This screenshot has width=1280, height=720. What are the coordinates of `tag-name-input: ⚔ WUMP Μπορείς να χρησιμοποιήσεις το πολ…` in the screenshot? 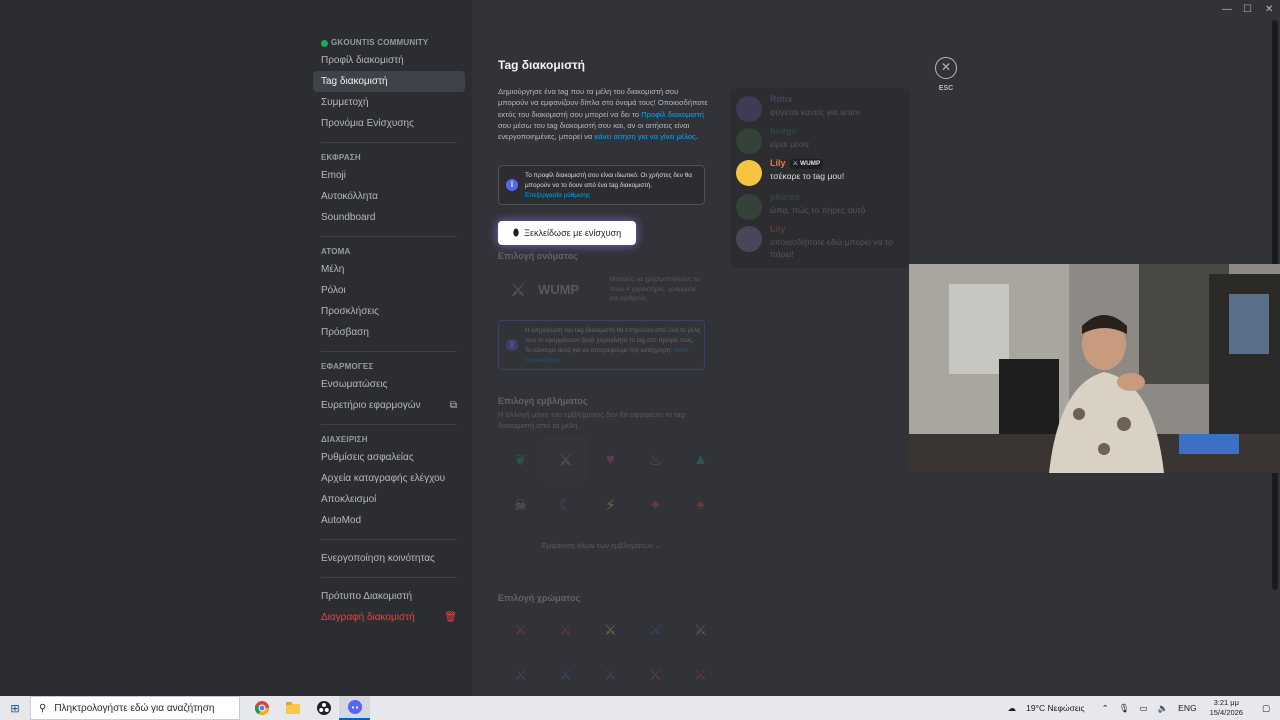 It's located at (601, 290).